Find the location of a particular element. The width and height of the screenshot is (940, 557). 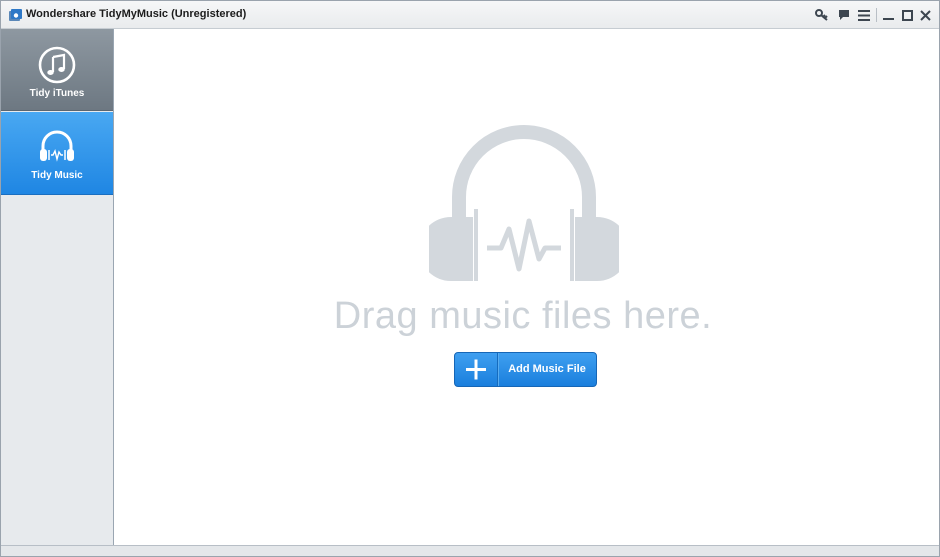

minimize-button is located at coordinates (888, 15).